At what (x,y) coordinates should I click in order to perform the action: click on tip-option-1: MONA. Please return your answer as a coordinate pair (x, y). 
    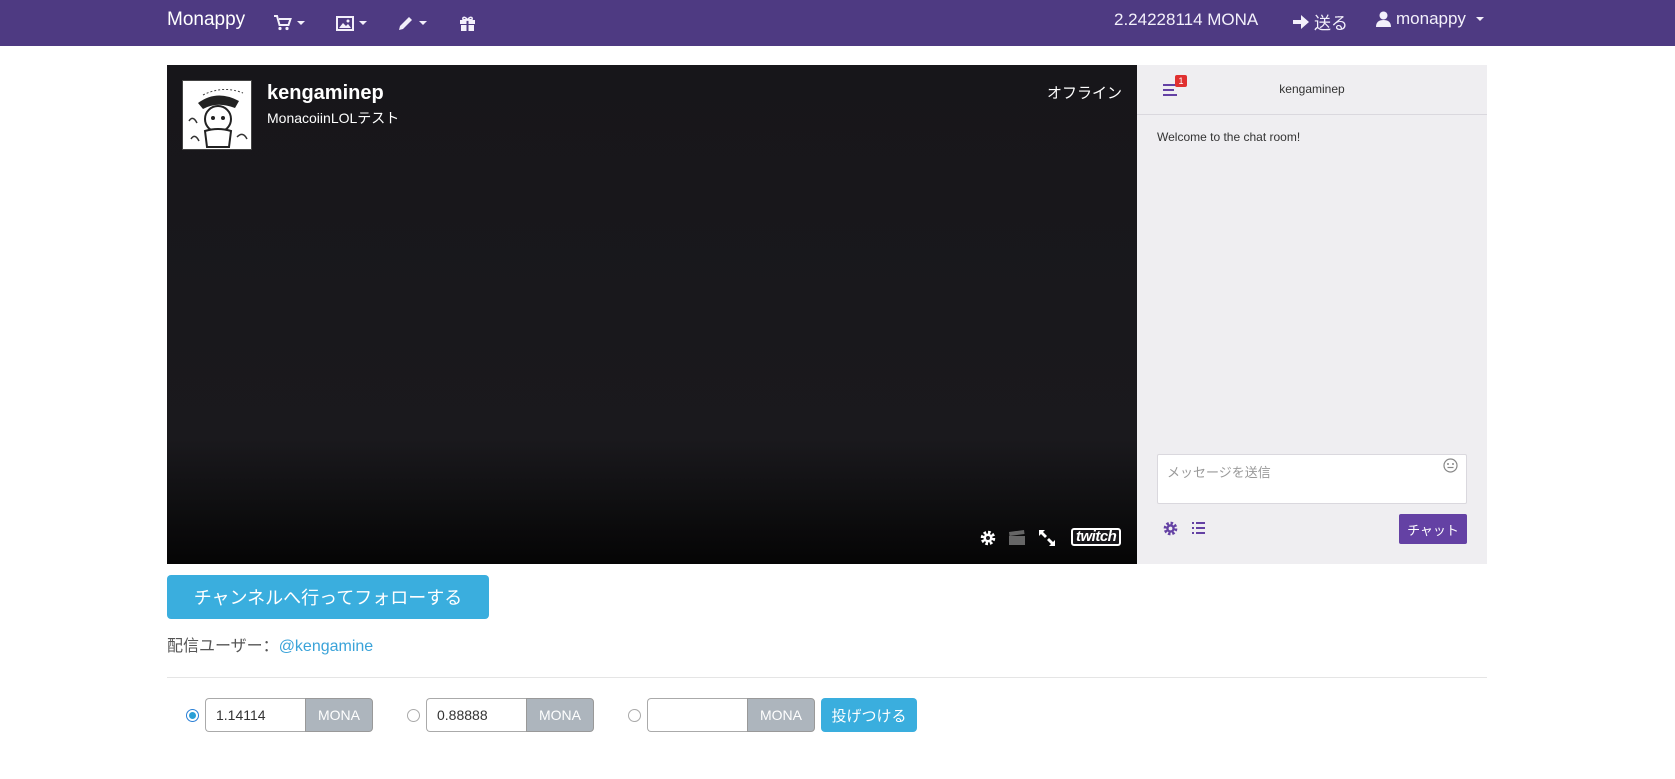
    Looking at the image, I should click on (279, 715).